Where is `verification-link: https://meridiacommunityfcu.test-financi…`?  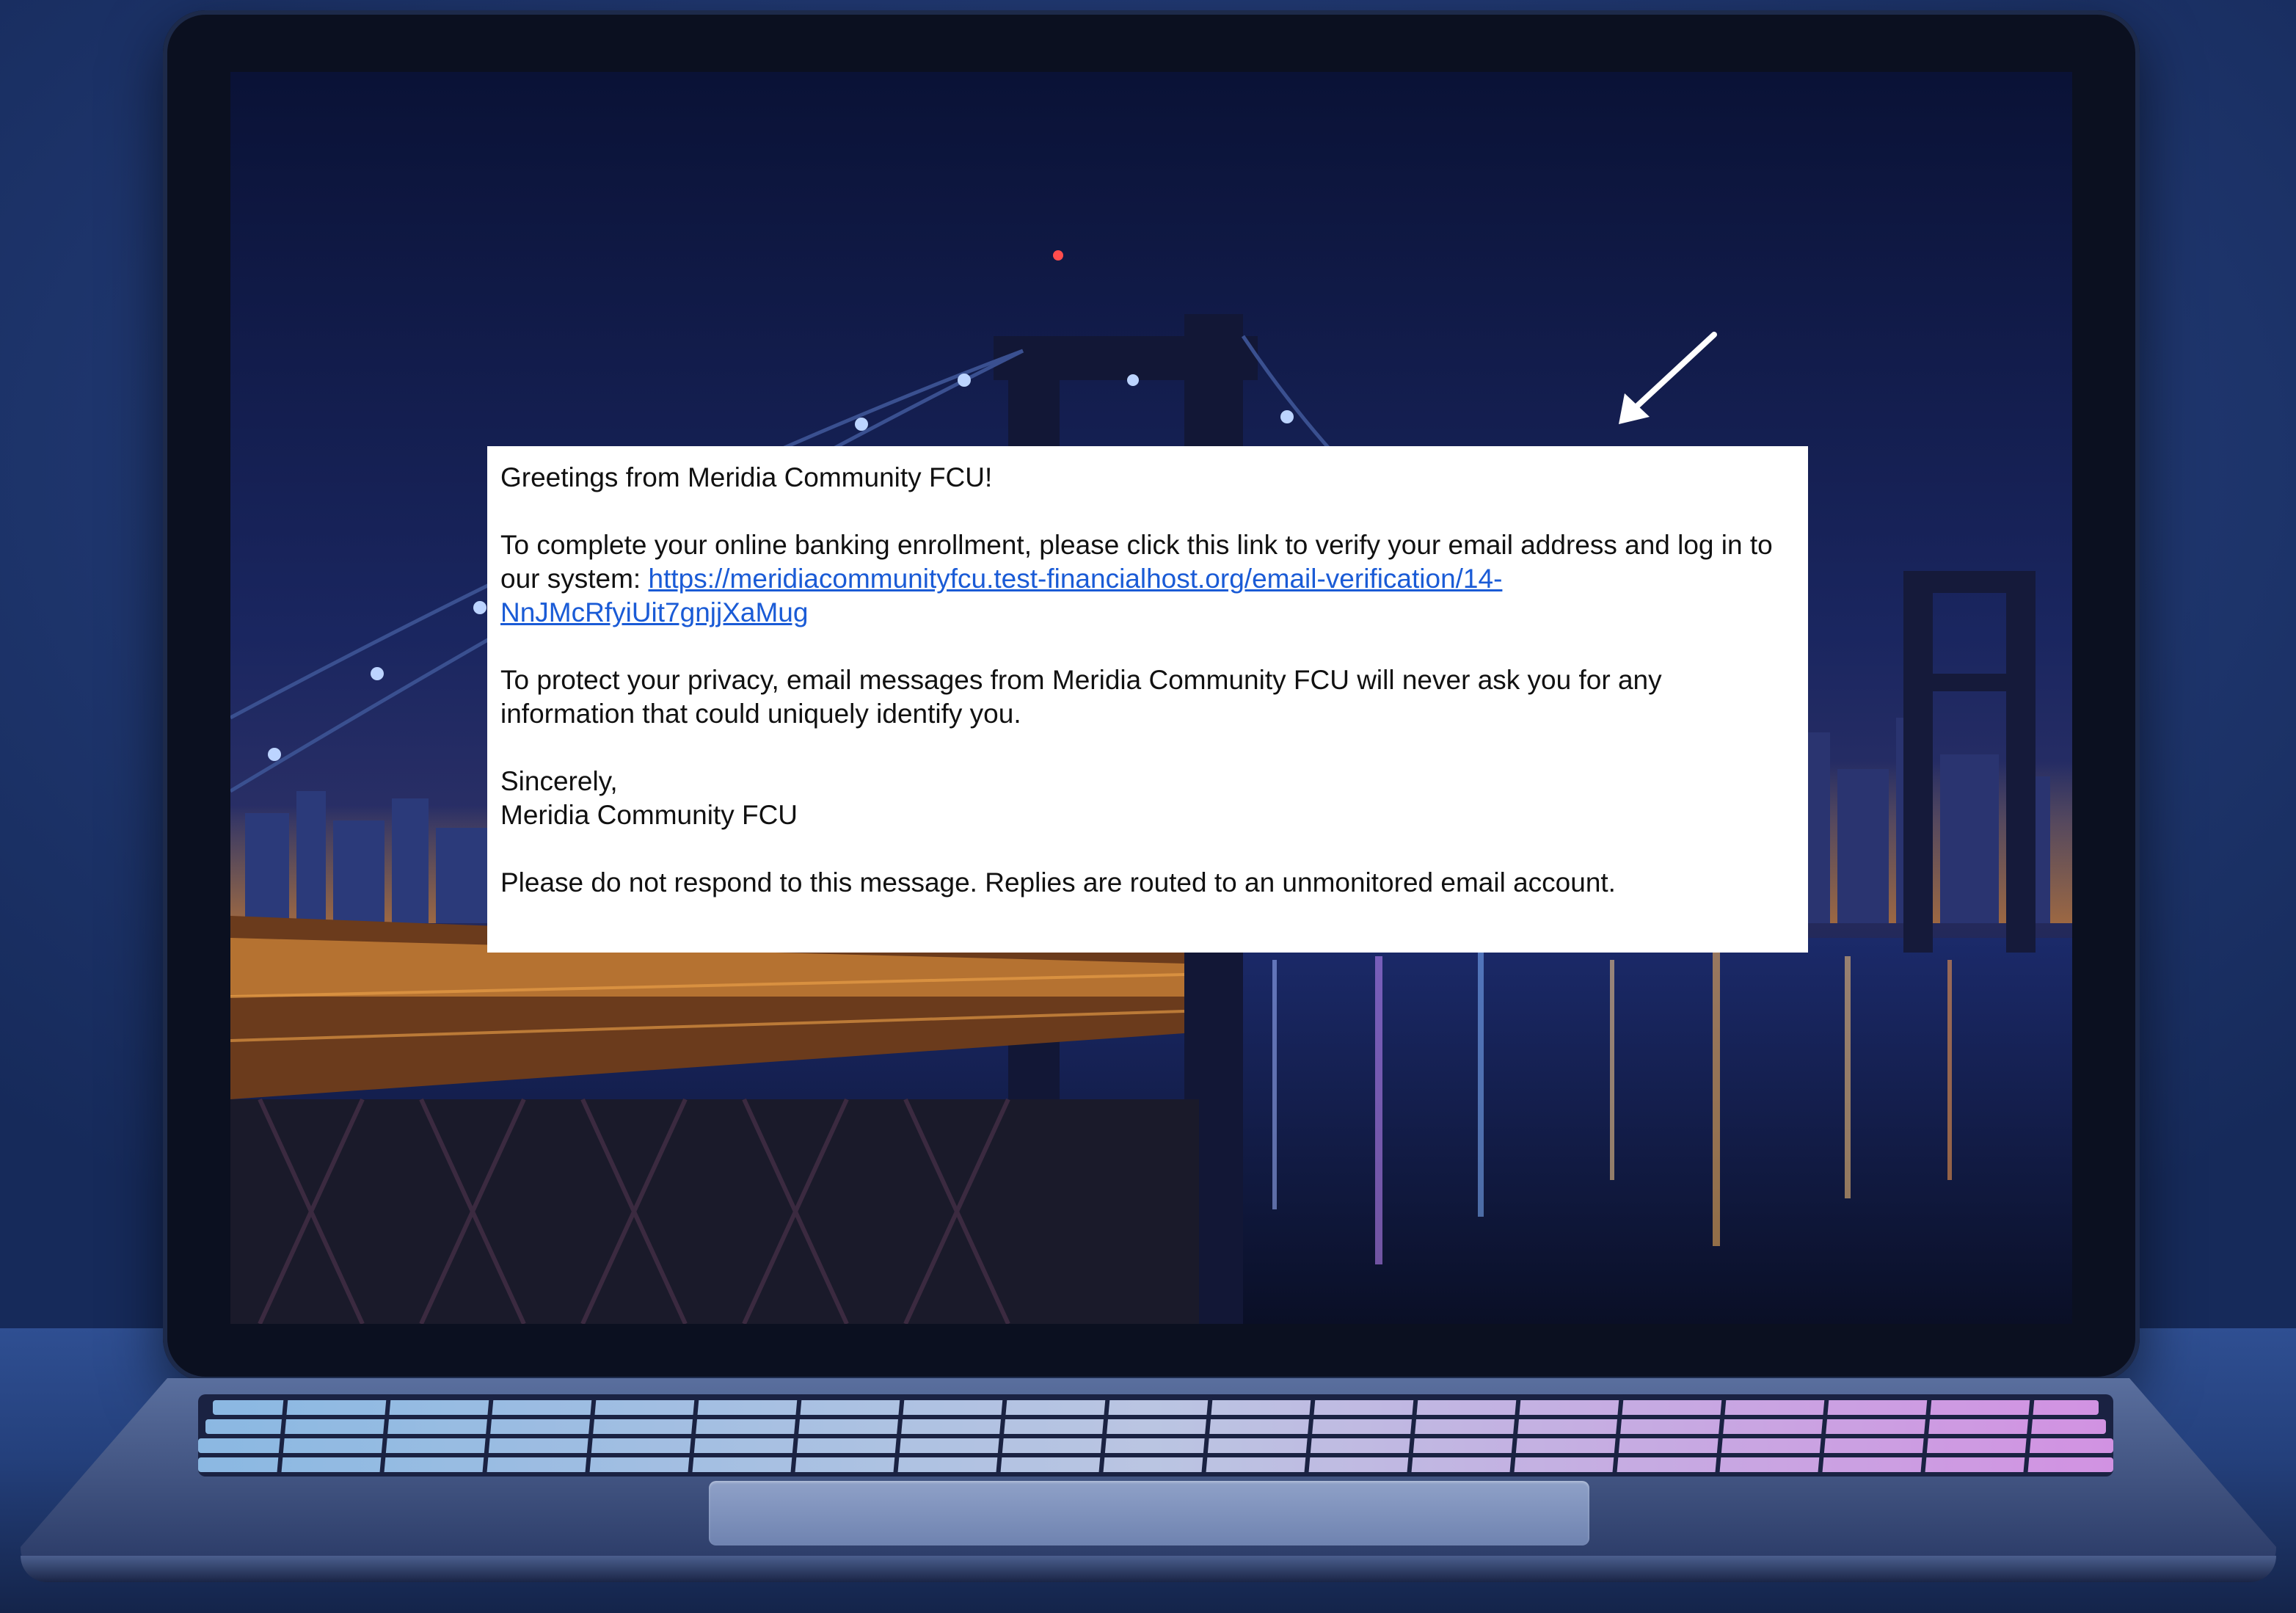 verification-link: https://meridiacommunityfcu.test-financi… is located at coordinates (1001, 595).